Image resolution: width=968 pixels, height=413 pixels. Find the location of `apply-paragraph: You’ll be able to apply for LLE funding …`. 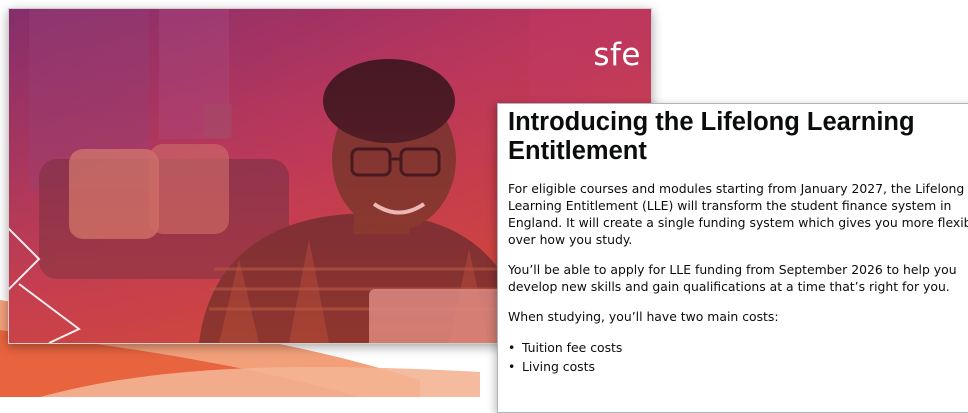

apply-paragraph: You’ll be able to apply for LLE funding … is located at coordinates (738, 278).